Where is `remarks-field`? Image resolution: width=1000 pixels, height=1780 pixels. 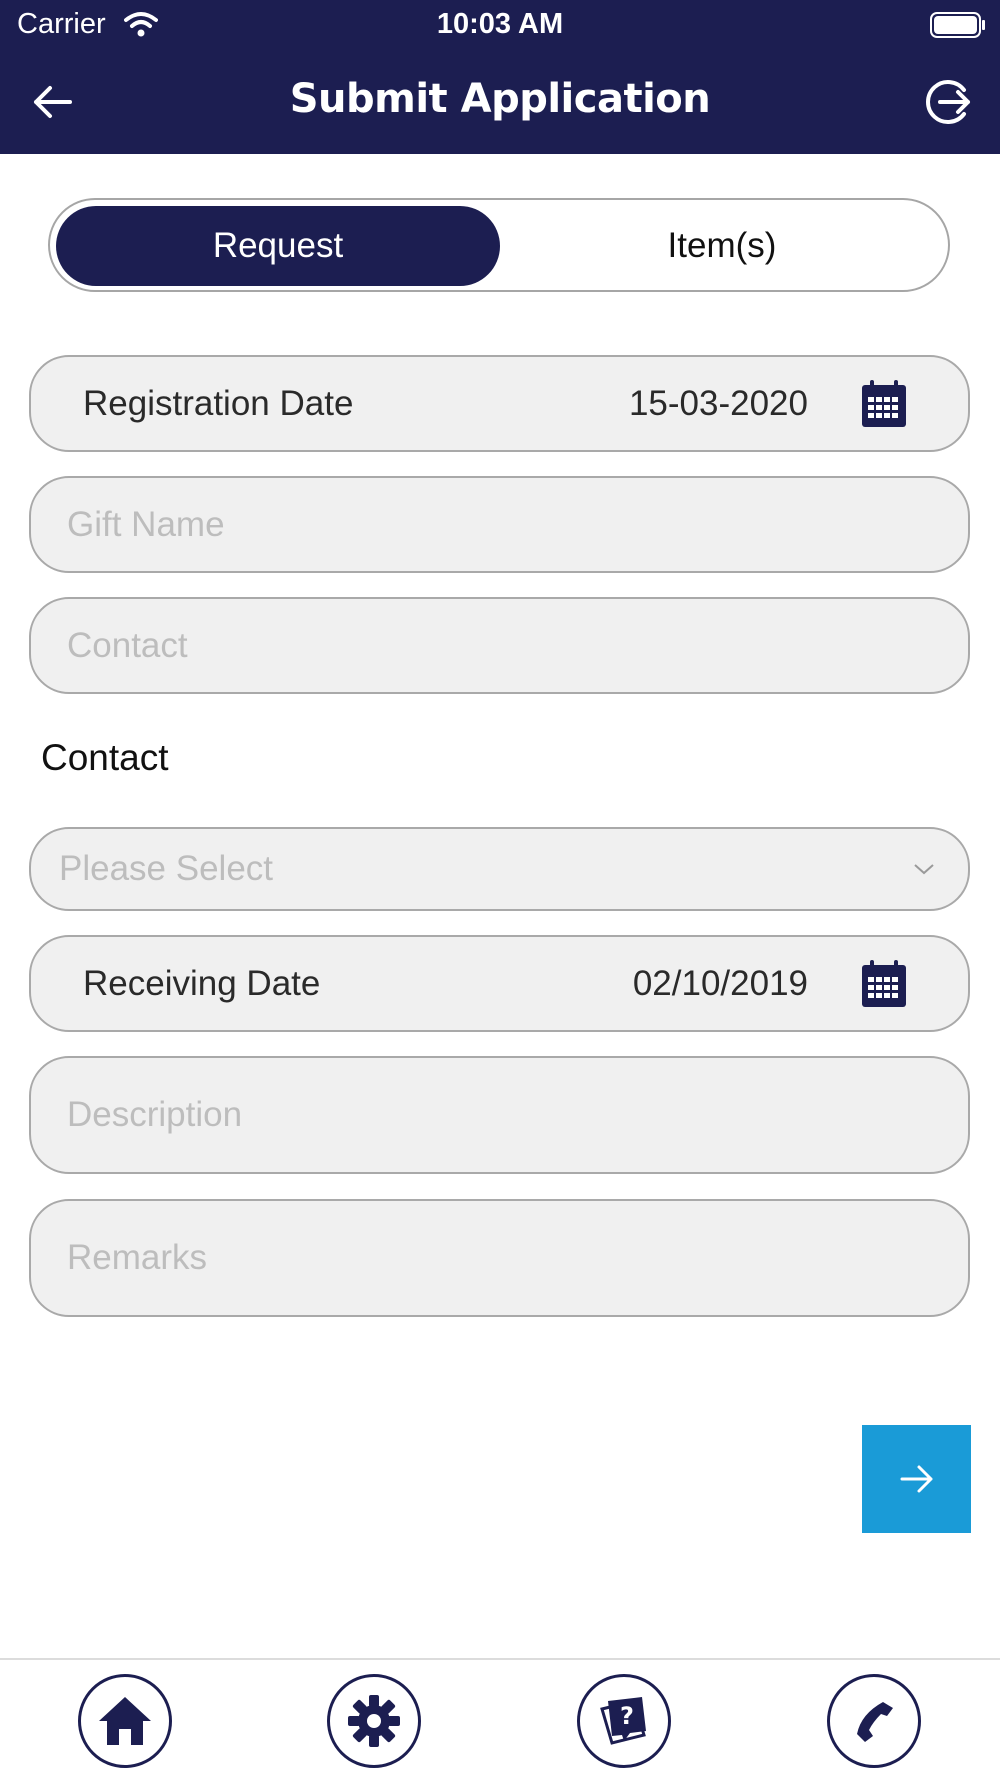
remarks-field is located at coordinates (499, 1258).